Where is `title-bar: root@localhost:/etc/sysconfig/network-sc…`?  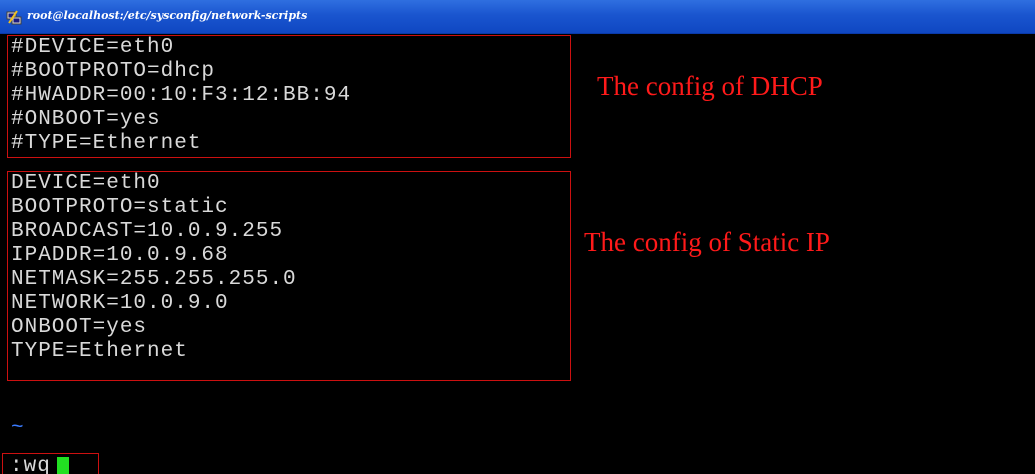
title-bar: root@localhost:/etc/sysconfig/network-sc… is located at coordinates (517, 17).